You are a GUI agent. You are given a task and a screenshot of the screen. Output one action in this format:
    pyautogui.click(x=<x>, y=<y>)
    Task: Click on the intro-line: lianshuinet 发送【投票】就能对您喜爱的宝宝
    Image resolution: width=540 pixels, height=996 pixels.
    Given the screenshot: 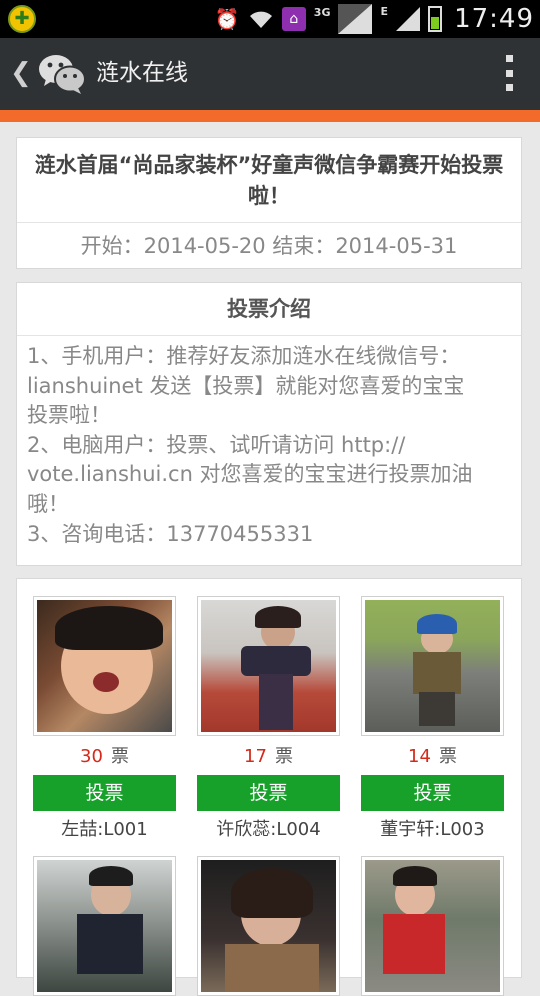 What is the action you would take?
    pyautogui.click(x=246, y=385)
    